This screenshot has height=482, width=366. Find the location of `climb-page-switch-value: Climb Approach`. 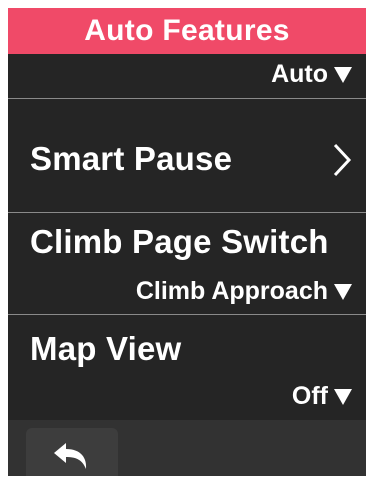

climb-page-switch-value: Climb Approach is located at coordinates (231, 291).